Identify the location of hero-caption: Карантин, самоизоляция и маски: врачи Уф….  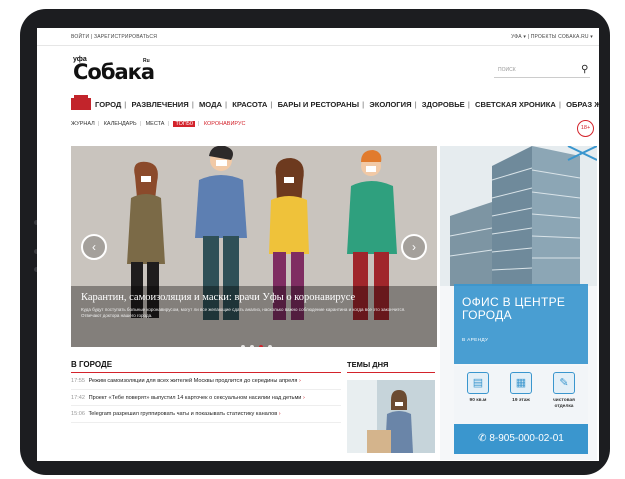
(218, 297).